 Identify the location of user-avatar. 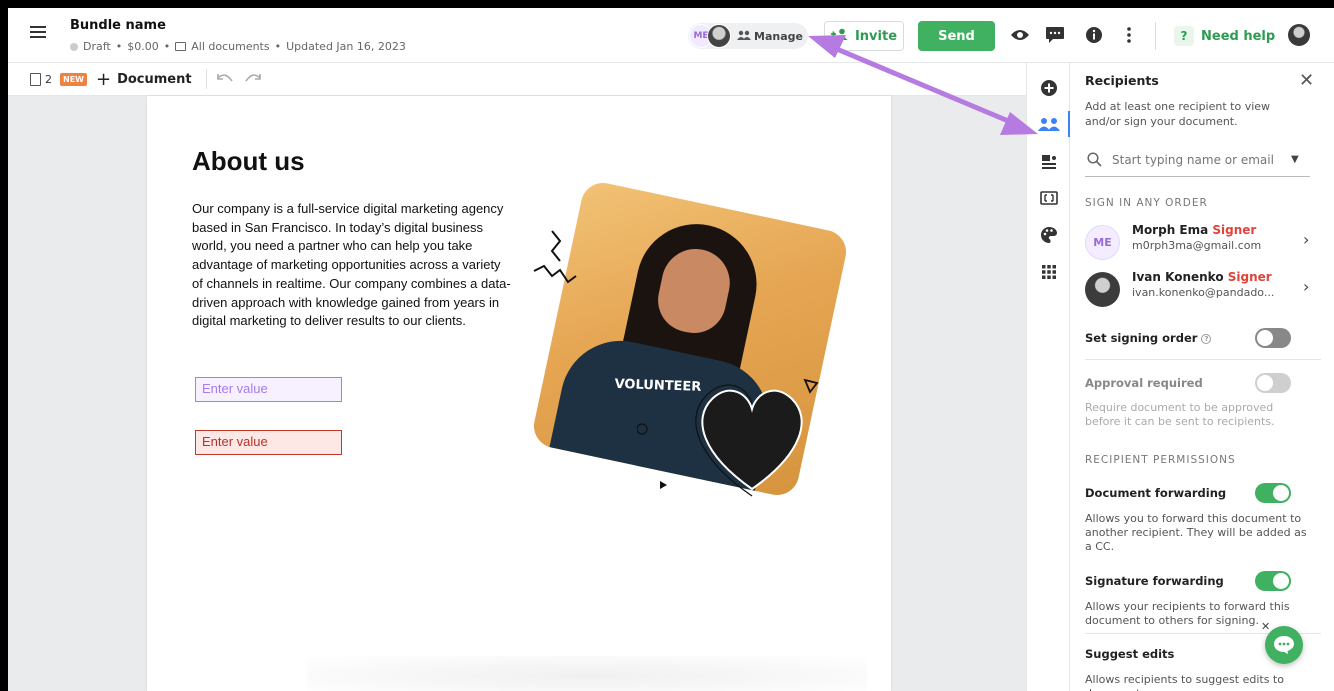
(1299, 35).